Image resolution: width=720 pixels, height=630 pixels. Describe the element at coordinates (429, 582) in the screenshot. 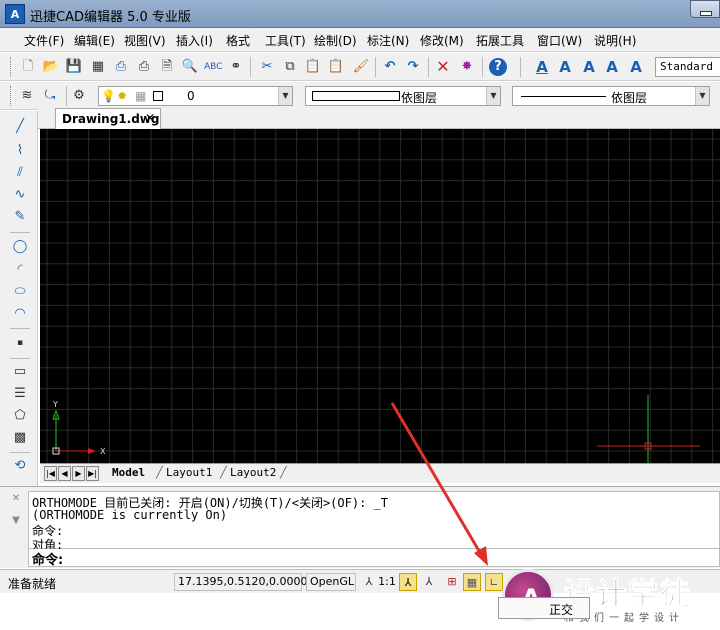

I see `annotation-autoscale-icon: ⅄` at that location.